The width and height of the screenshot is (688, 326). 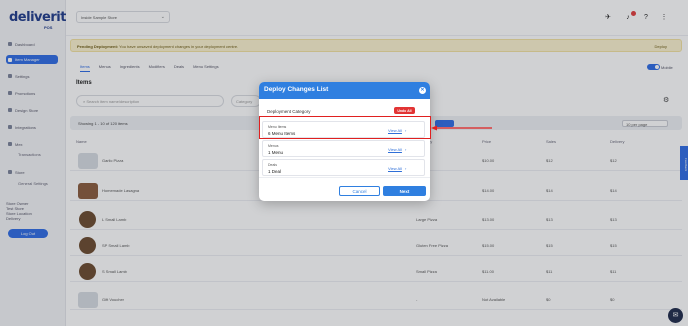 I want to click on cancel-button: Cancel, so click(x=359, y=191).